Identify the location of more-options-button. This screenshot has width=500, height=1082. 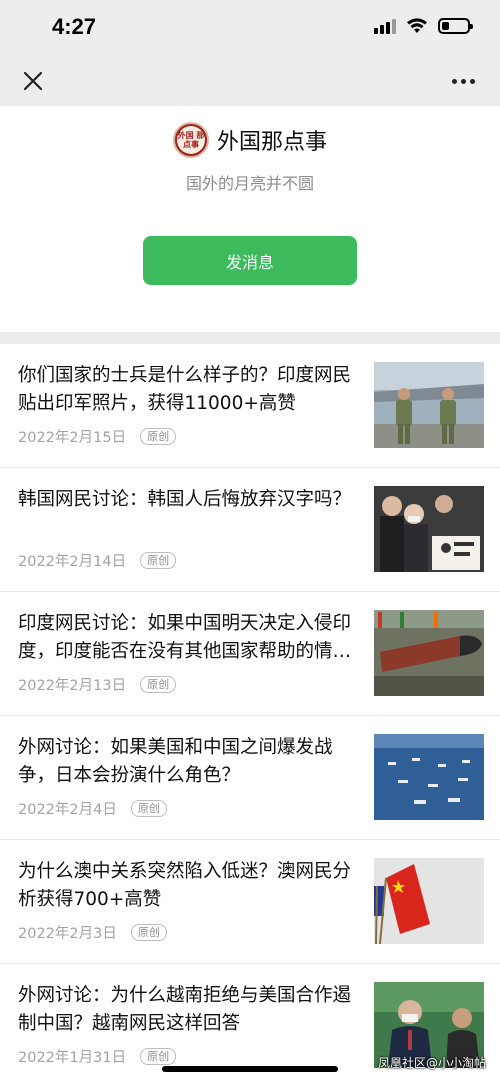
(463, 81).